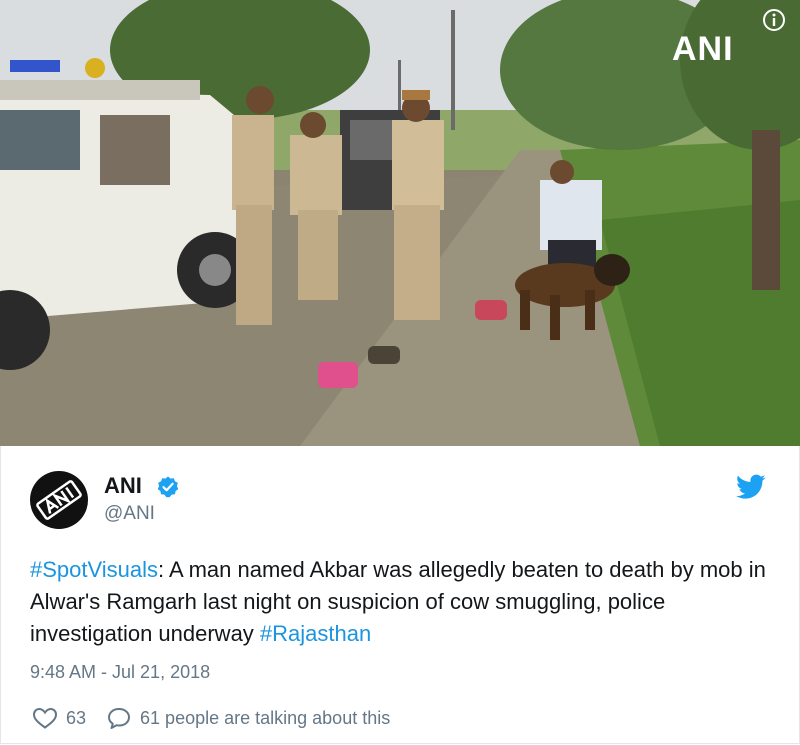 The width and height of the screenshot is (800, 745). What do you see at coordinates (265, 718) in the screenshot?
I see `conversation-link: 61 people are talking about this` at bounding box center [265, 718].